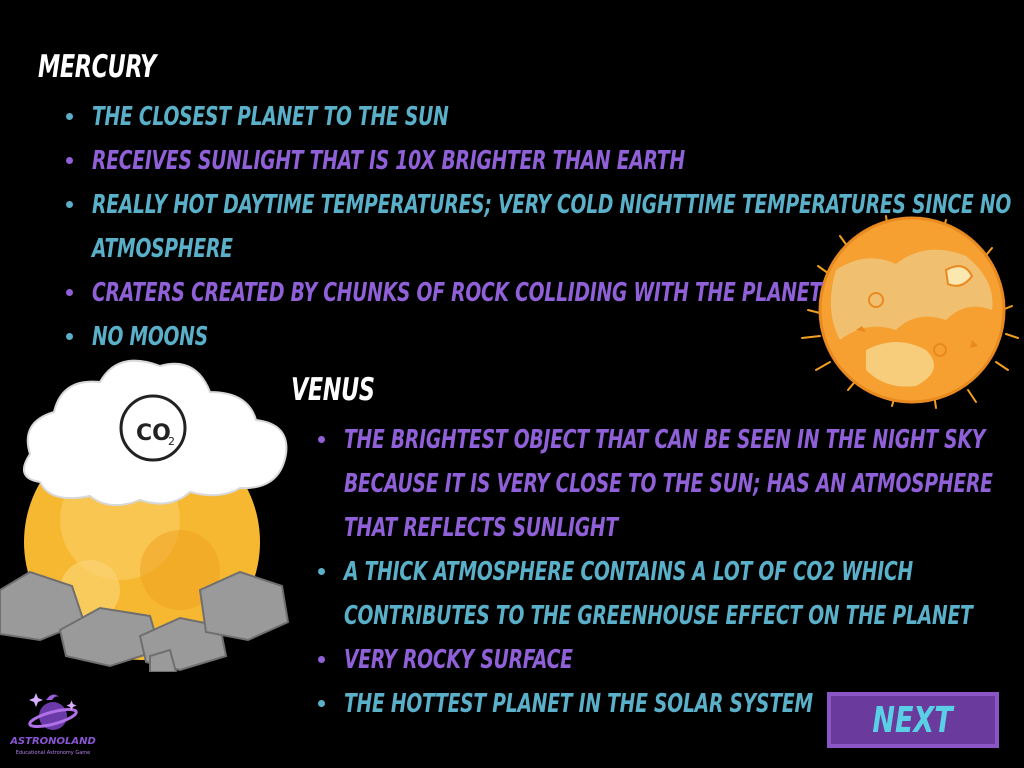  Describe the element at coordinates (53, 741) in the screenshot. I see `logo-name: ASTRONOLAND` at that location.